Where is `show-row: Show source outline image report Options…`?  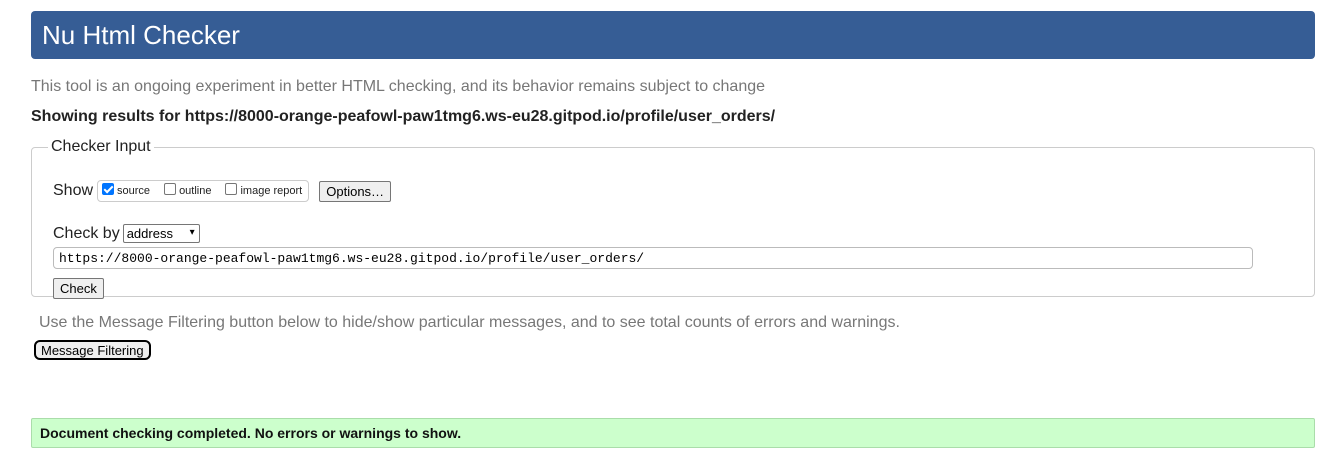
show-row: Show source outline image report Options… is located at coordinates (222, 191).